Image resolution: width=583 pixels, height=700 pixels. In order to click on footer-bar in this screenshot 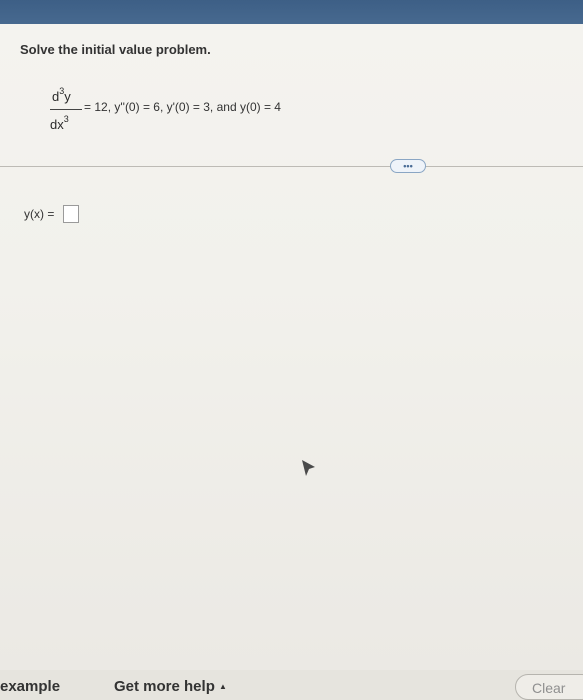, I will do `click(291, 685)`.